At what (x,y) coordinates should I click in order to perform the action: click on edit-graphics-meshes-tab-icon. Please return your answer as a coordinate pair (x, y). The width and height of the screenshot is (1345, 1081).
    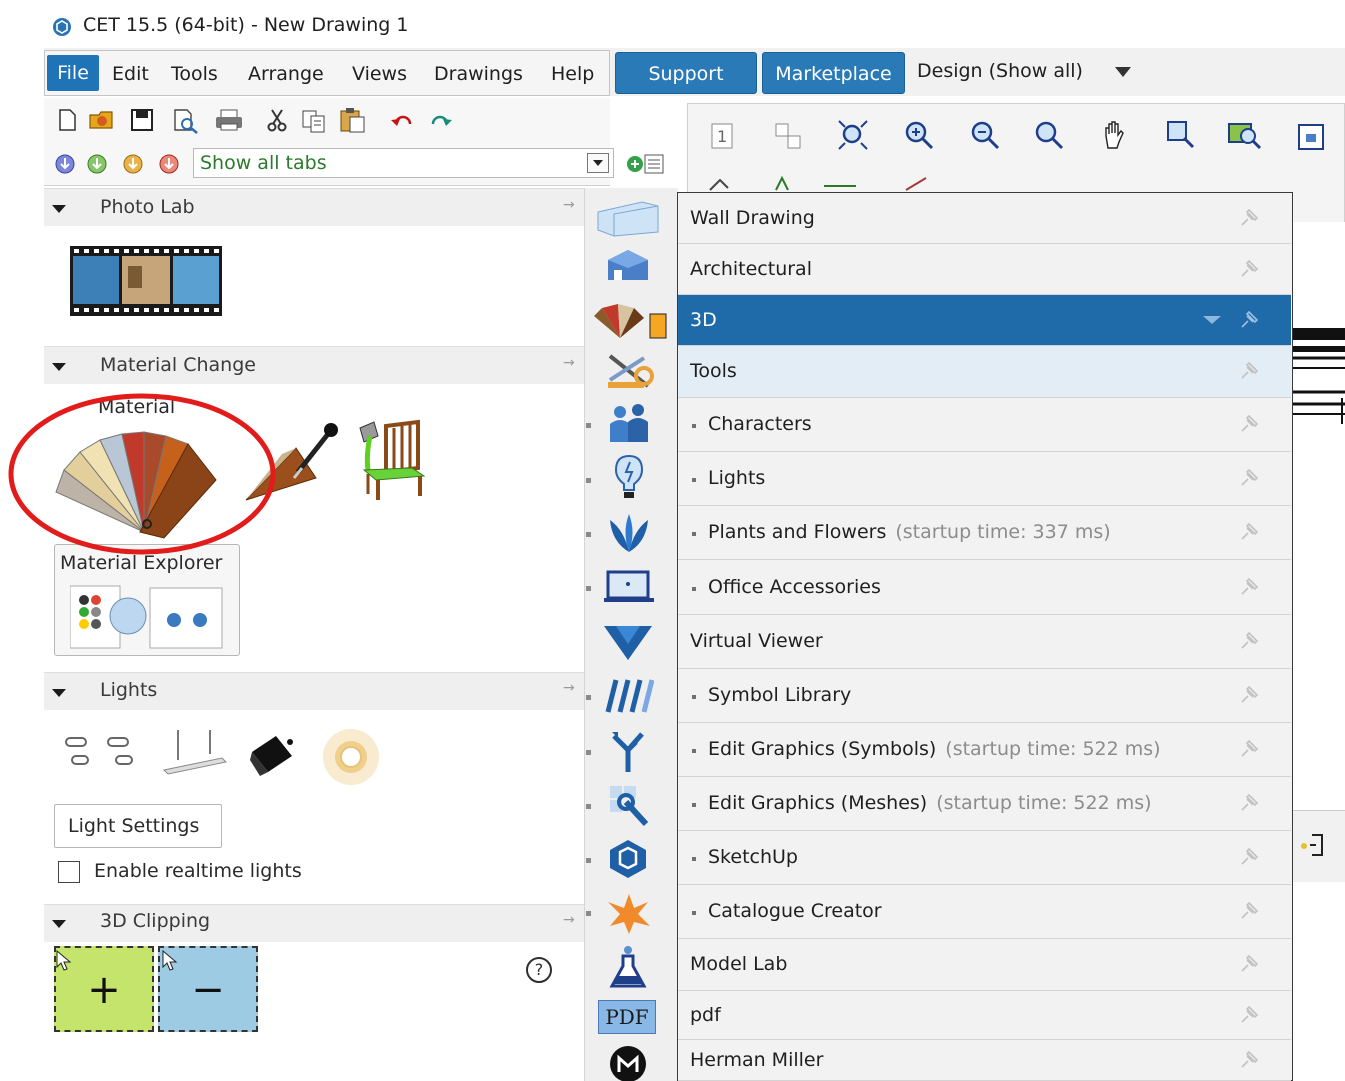
    Looking at the image, I should click on (629, 805).